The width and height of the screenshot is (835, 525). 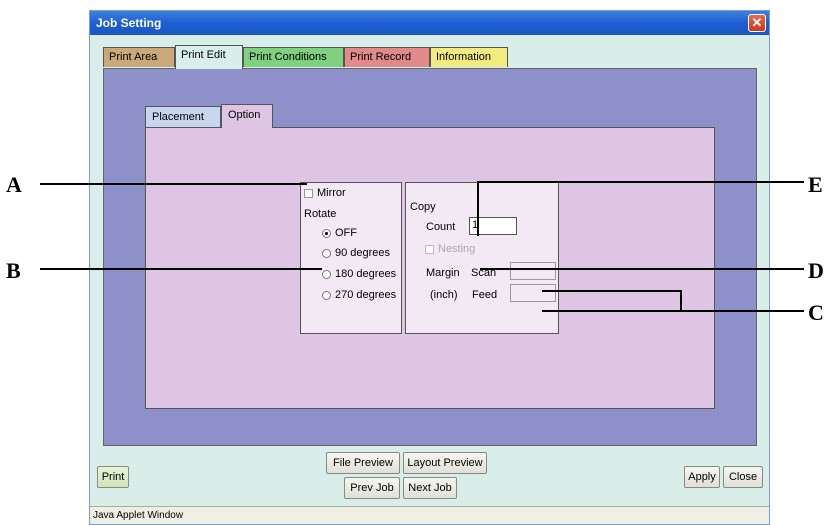 I want to click on print-button: Print, so click(x=113, y=477).